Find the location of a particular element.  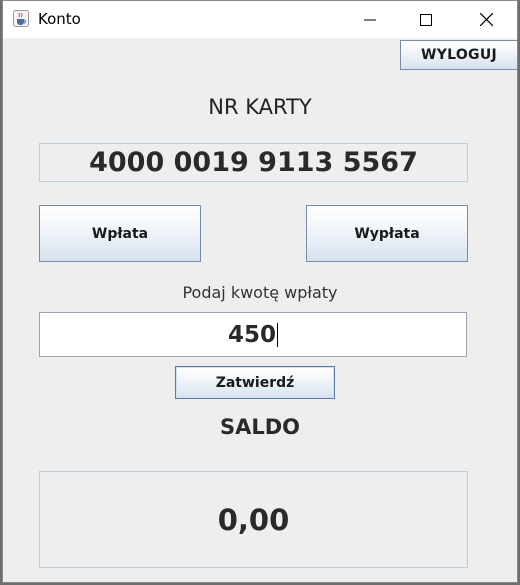

card-number-label: NR KARTY is located at coordinates (260, 107).